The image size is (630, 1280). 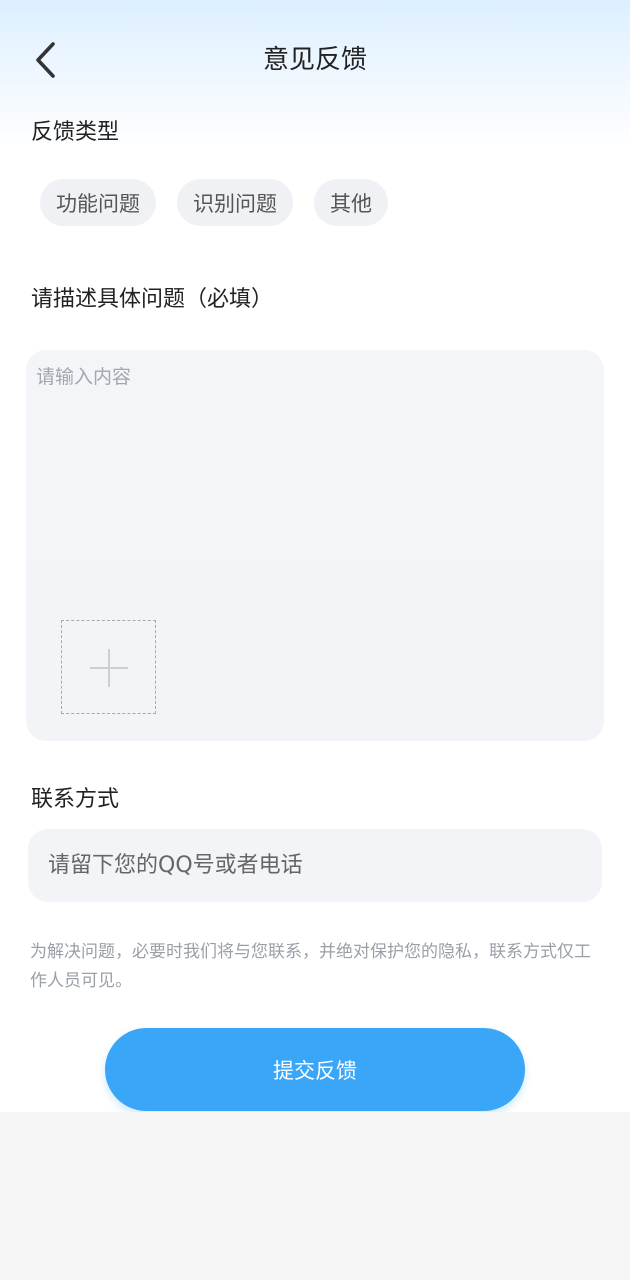 I want to click on feedback-type-options: 功能问题 识别问题 其他, so click(x=214, y=202).